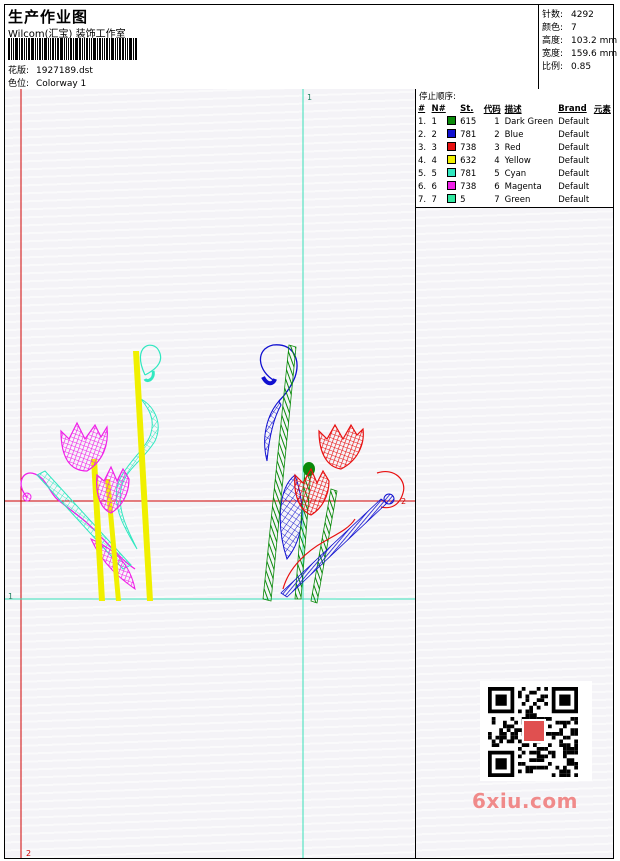 The height and width of the screenshot is (861, 620). I want to click on marker-bottom: 2, so click(28, 853).